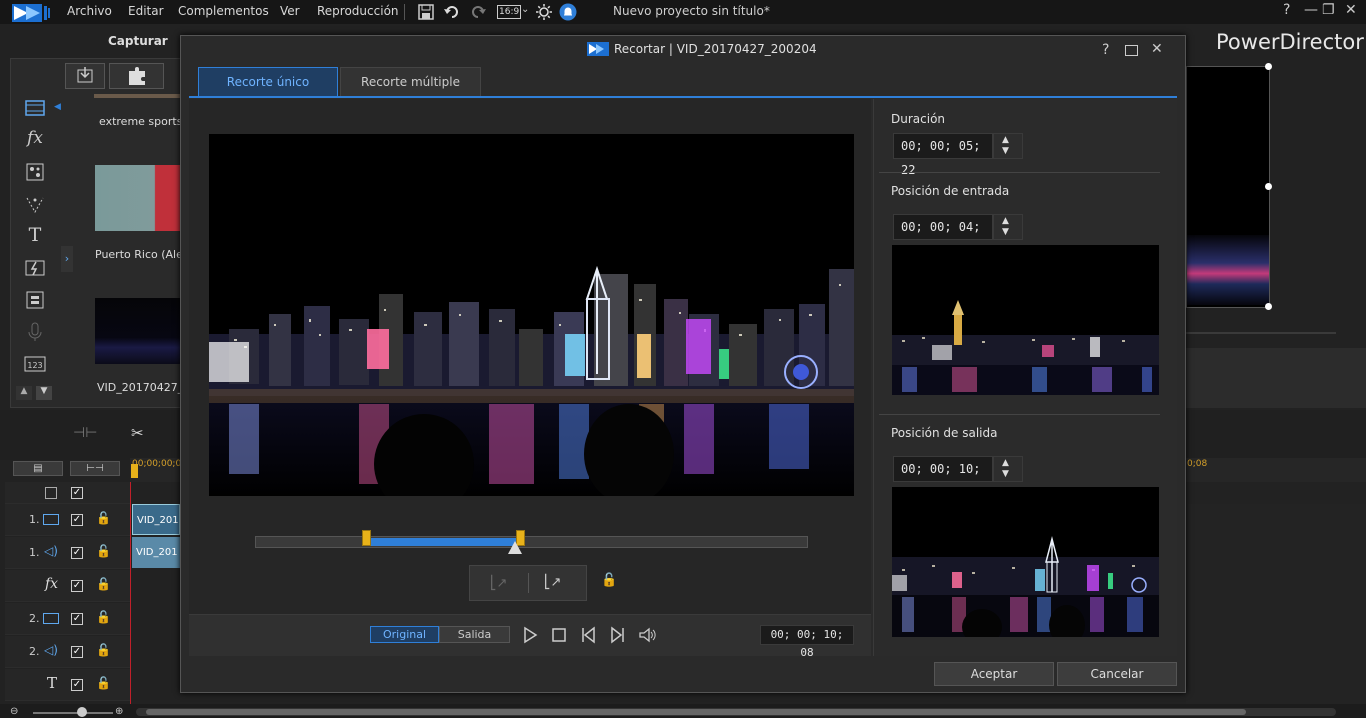 This screenshot has height=718, width=1366. What do you see at coordinates (404, 634) in the screenshot?
I see `original-view-button: Original` at bounding box center [404, 634].